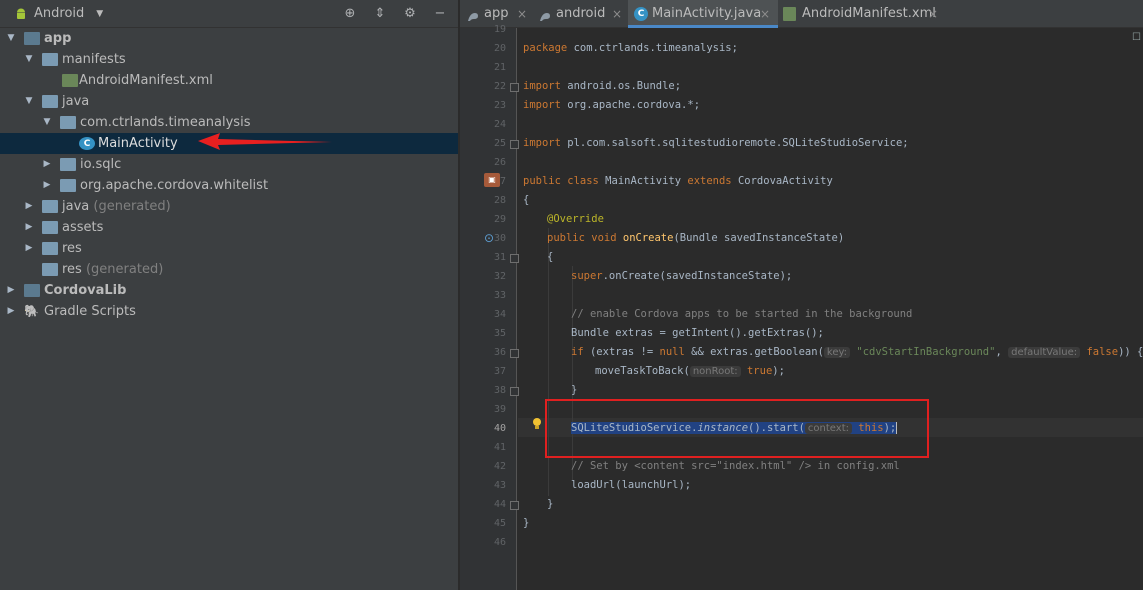  I want to click on line-number: 46, so click(499, 542).